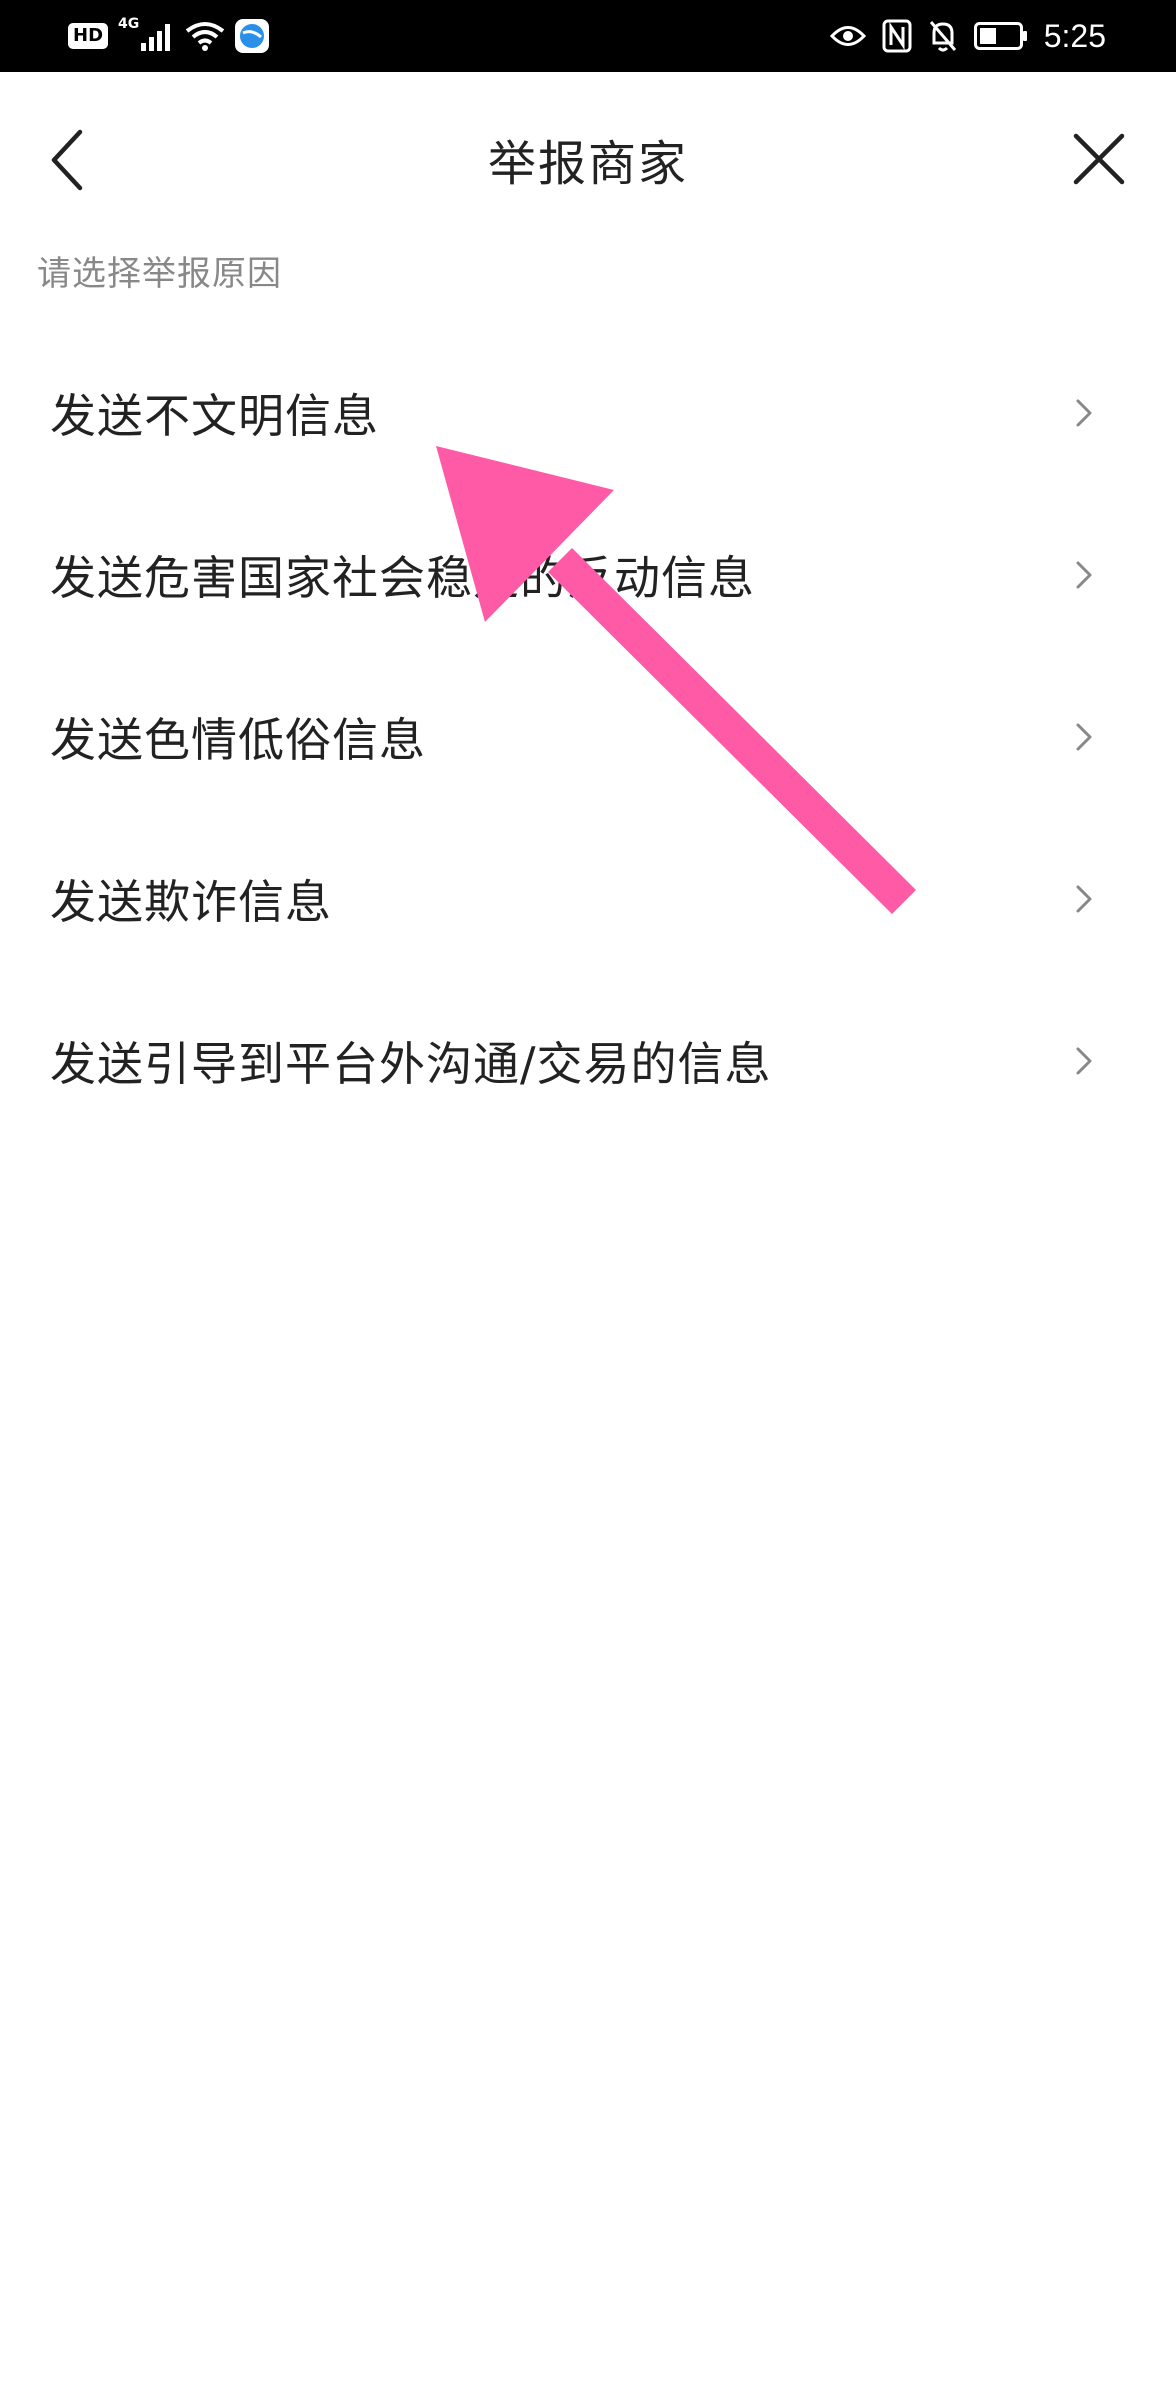 This screenshot has width=1176, height=2400. Describe the element at coordinates (88, 36) in the screenshot. I see `hd-icon: HD` at that location.